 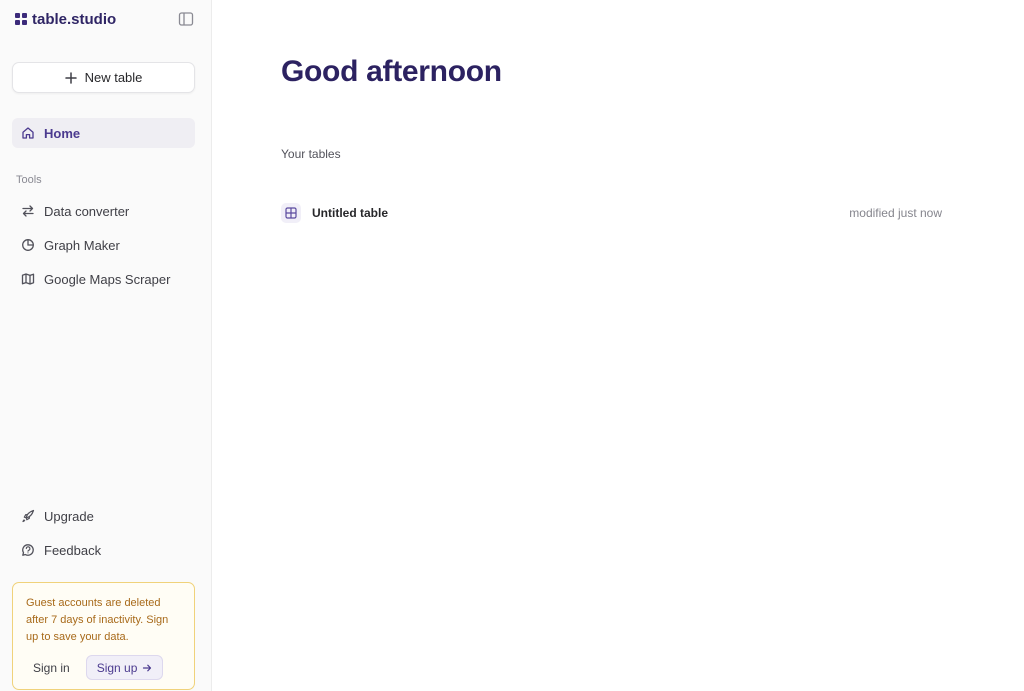 I want to click on arrow-right-icon, so click(x=147, y=667).